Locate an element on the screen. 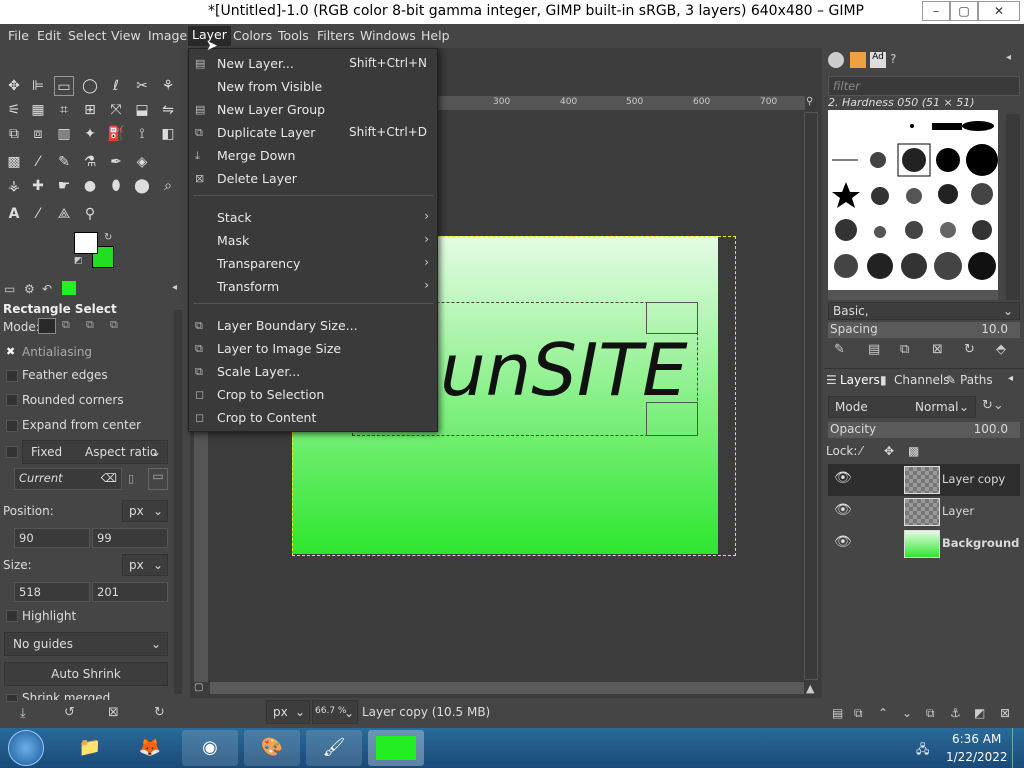  menu-select: Select is located at coordinates (87, 35).